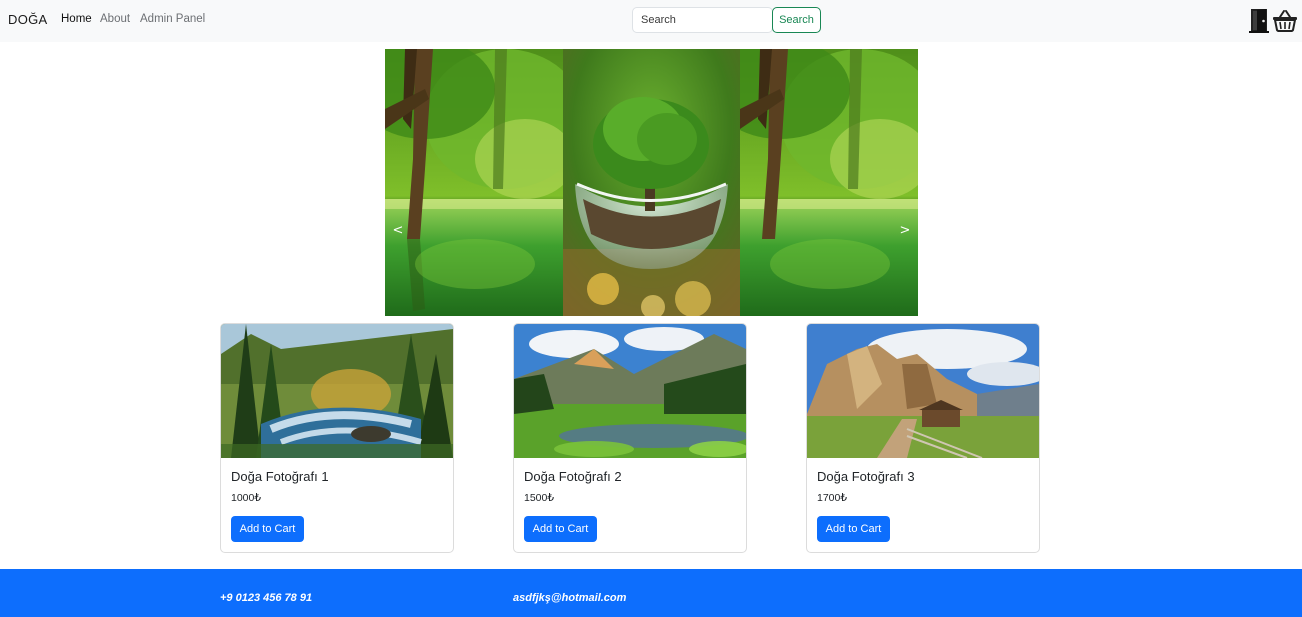 The height and width of the screenshot is (617, 1302). What do you see at coordinates (651, 593) in the screenshot?
I see `footer: +9 0123 456 78 91 asdfjkş@hotmail.com` at bounding box center [651, 593].